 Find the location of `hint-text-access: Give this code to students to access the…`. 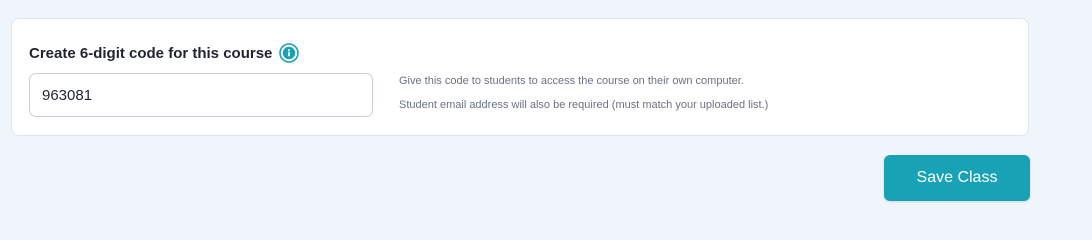

hint-text-access: Give this code to students to access the… is located at coordinates (571, 81).